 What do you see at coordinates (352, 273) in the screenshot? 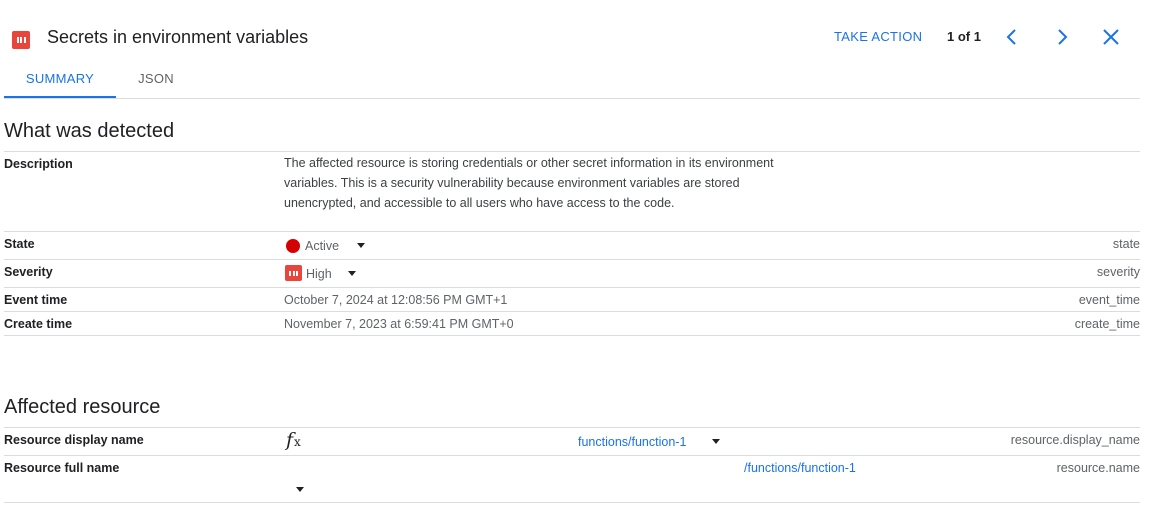
I see `severity-dropdown-caret-icon` at bounding box center [352, 273].